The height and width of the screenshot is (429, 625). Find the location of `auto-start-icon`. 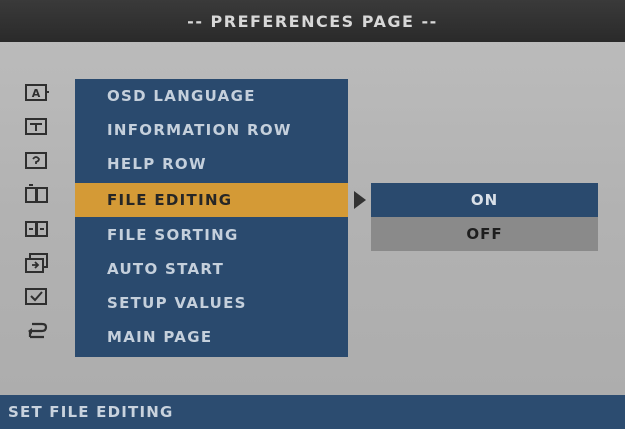

auto-start-icon is located at coordinates (37, 263).